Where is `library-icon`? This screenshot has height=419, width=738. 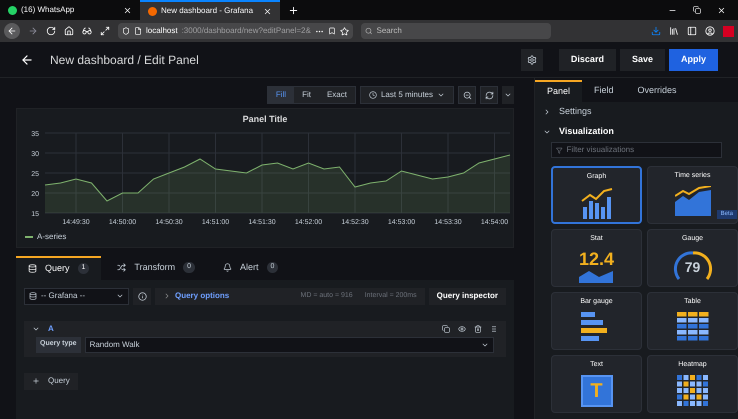 library-icon is located at coordinates (674, 31).